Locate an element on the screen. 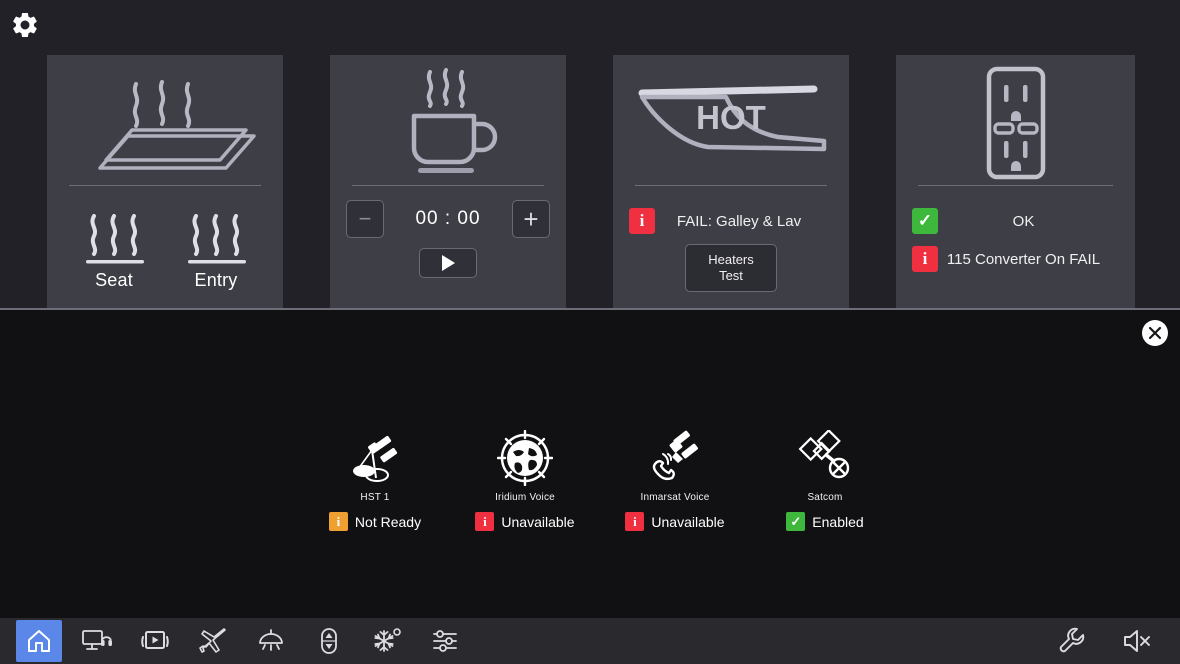  home-icon is located at coordinates (39, 641).